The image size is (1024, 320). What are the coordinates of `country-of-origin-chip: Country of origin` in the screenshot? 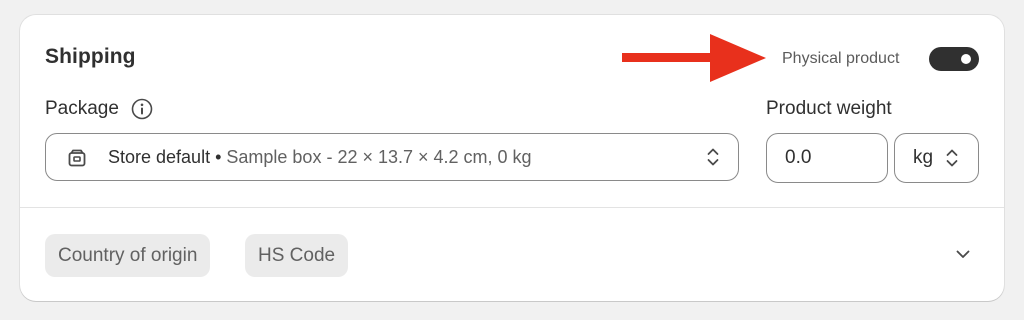 It's located at (128, 255).